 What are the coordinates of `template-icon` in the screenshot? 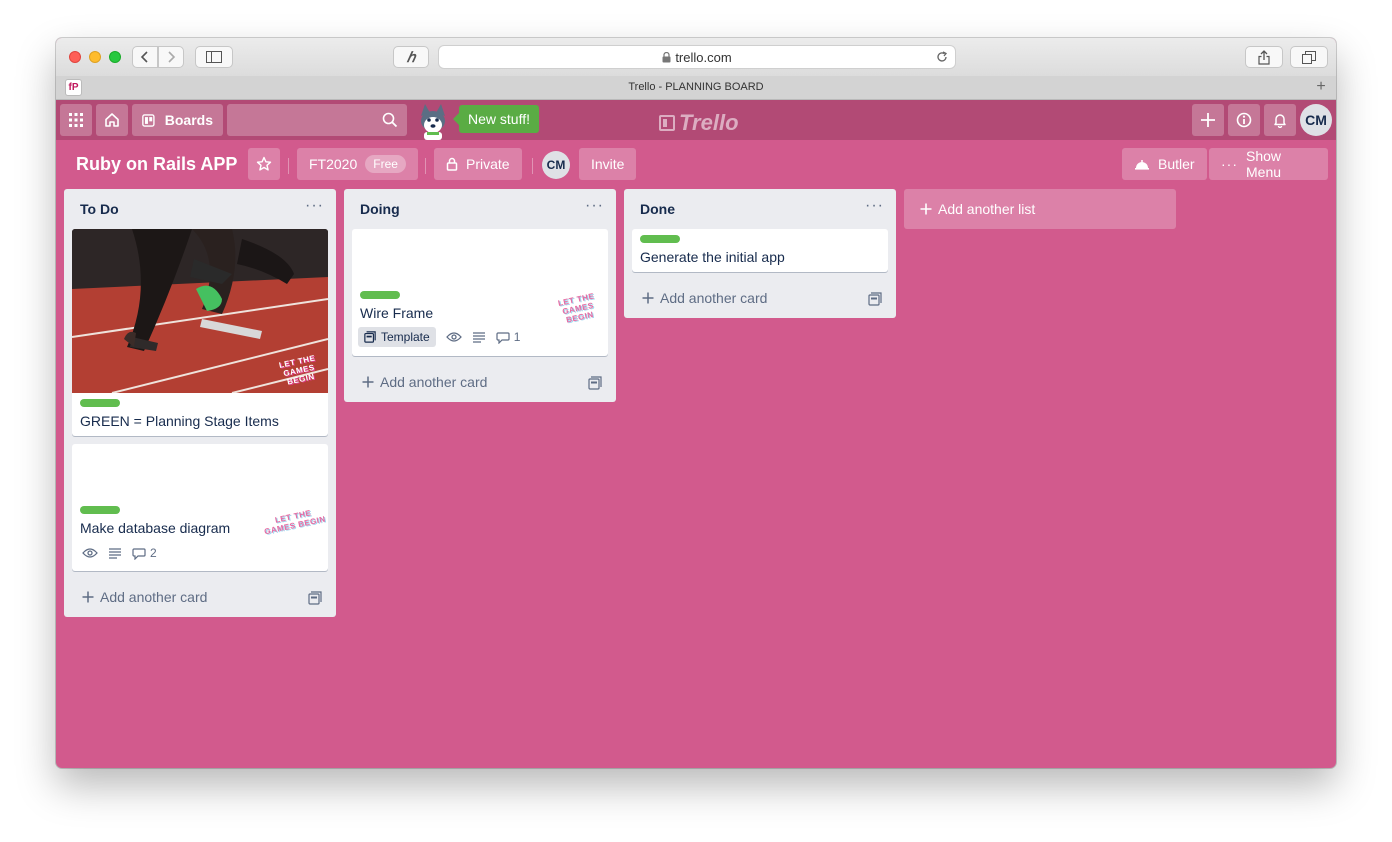 It's located at (370, 337).